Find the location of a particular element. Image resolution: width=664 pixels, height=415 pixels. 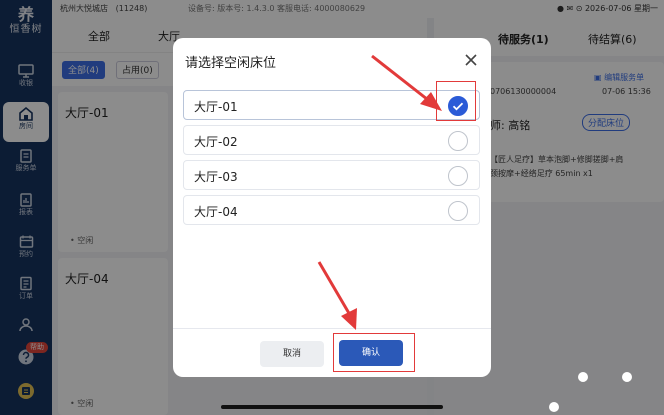

home-indicator is located at coordinates (332, 407).